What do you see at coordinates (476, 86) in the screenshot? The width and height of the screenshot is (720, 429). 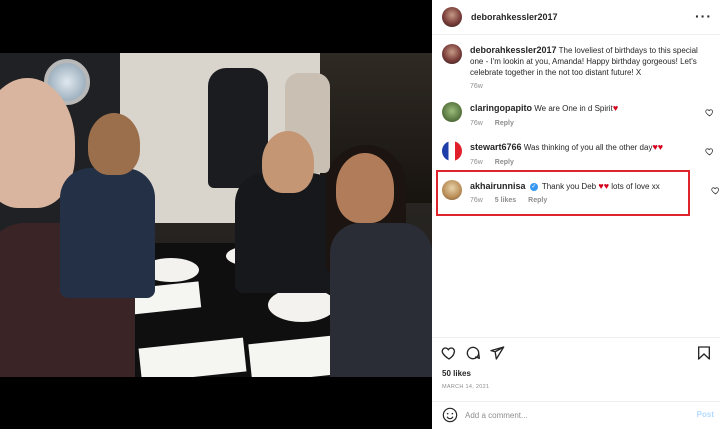 I see `caption-age: 76w` at bounding box center [476, 86].